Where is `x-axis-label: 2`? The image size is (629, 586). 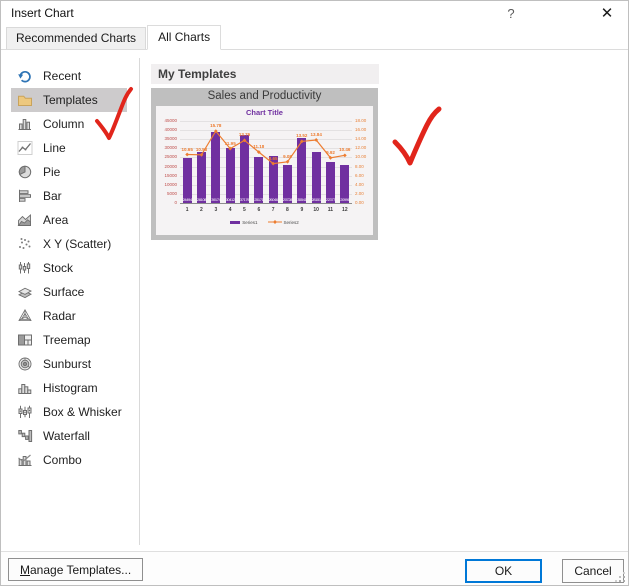 x-axis-label: 2 is located at coordinates (201, 210).